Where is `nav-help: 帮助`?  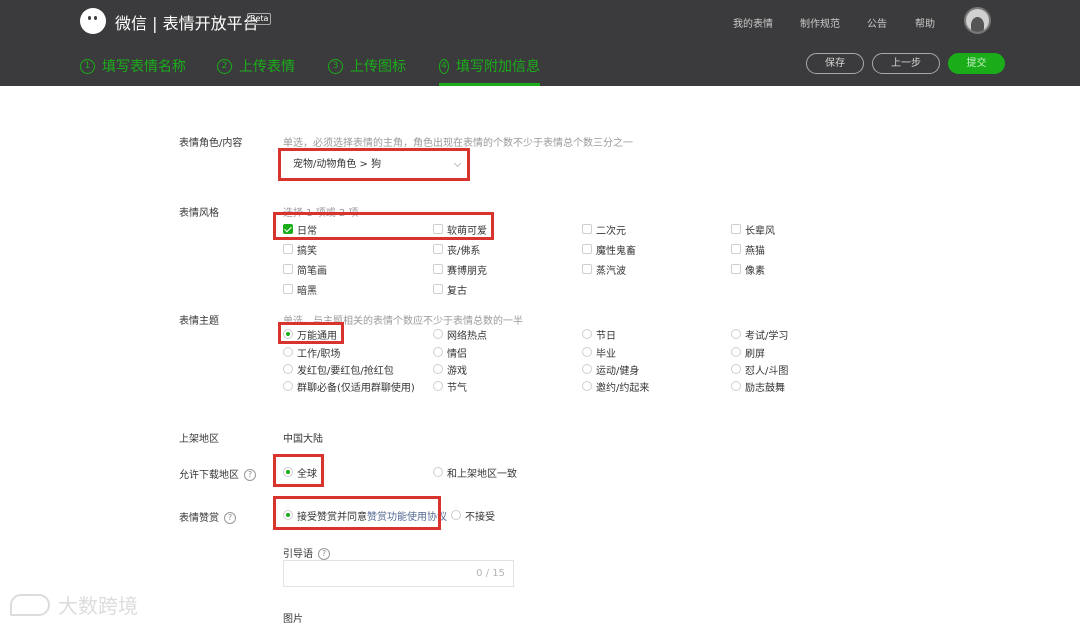
nav-help: 帮助 is located at coordinates (925, 22).